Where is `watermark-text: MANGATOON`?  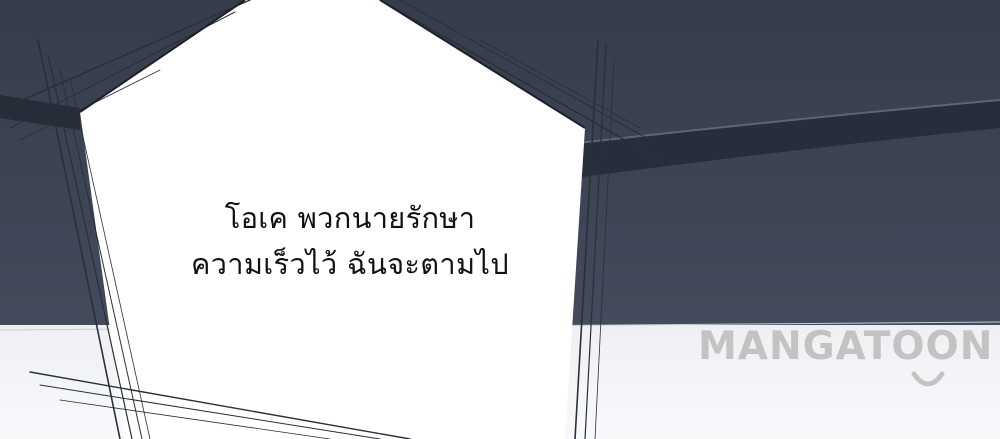 watermark-text: MANGATOON is located at coordinates (846, 346).